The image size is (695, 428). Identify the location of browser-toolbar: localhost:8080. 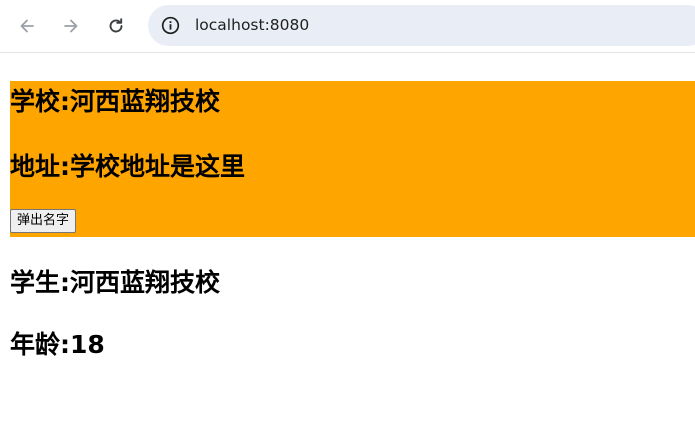
(347, 26).